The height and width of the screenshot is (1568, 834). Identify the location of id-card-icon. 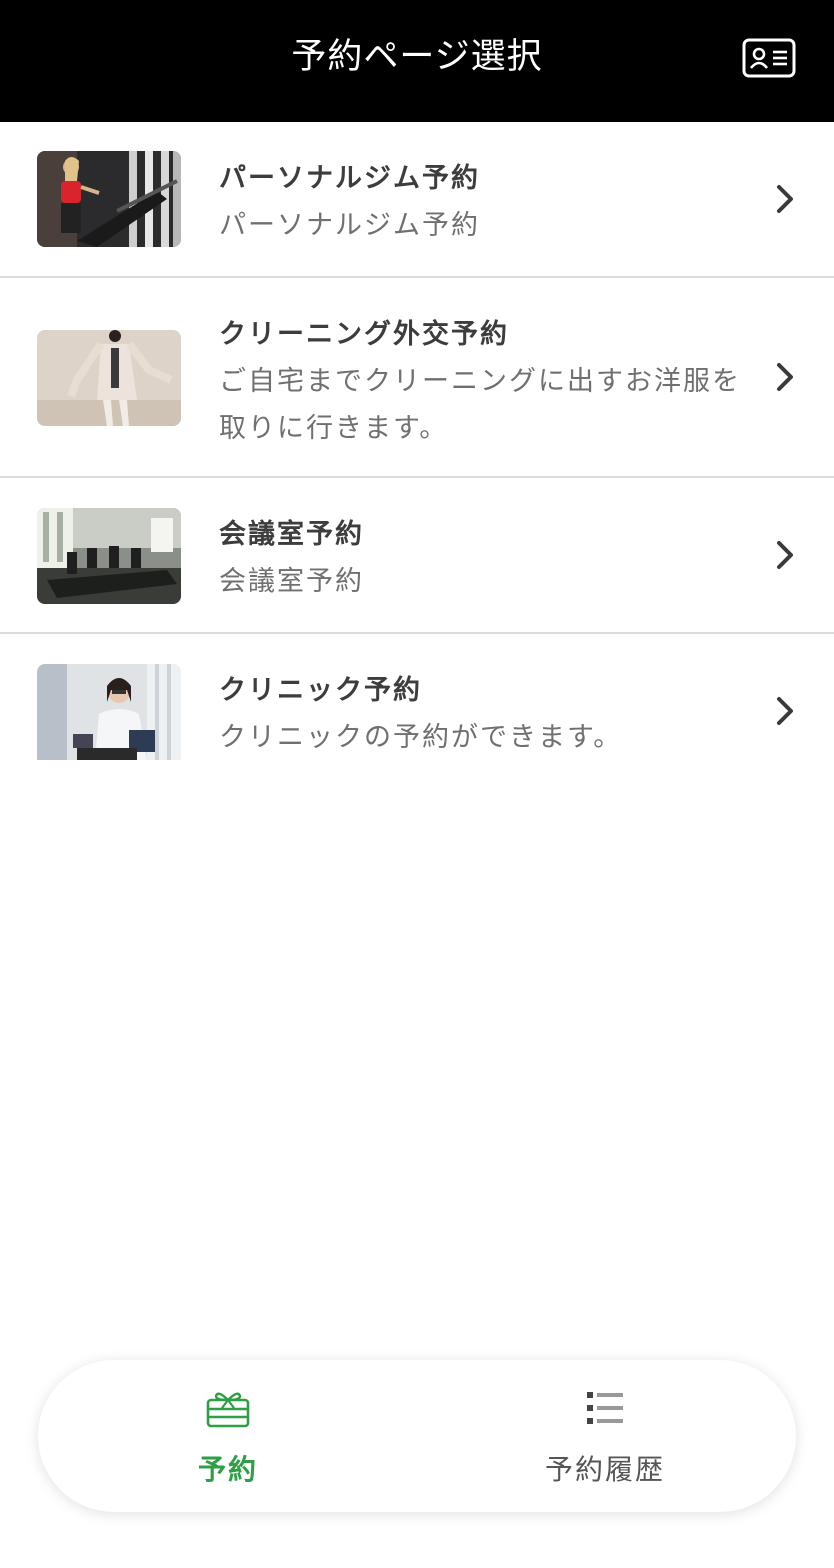
(769, 58).